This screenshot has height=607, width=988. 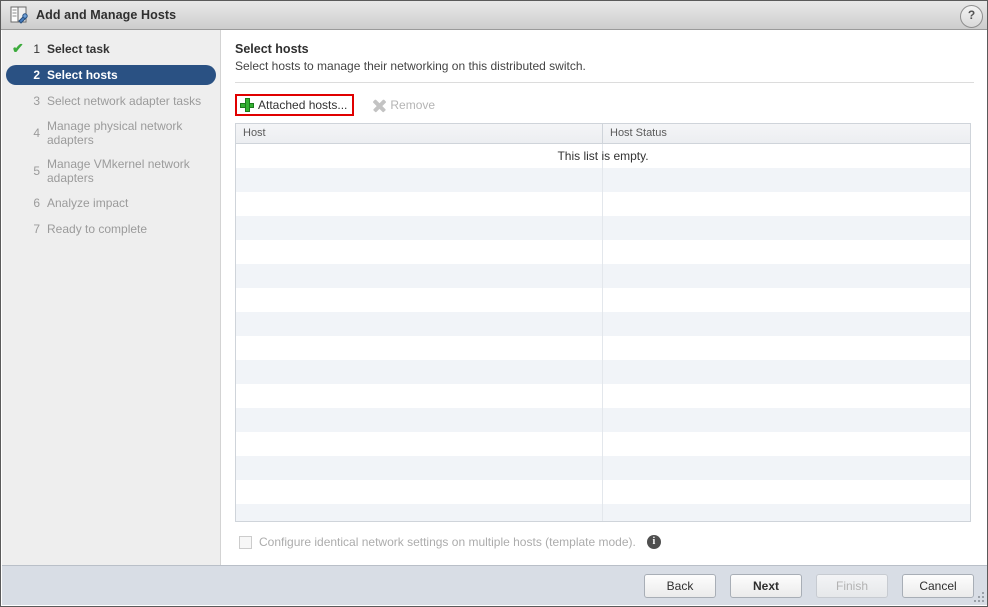 I want to click on sidebar-item-select-network-adapter-tasks: 3 Select network adapter tasks, so click(x=111, y=101).